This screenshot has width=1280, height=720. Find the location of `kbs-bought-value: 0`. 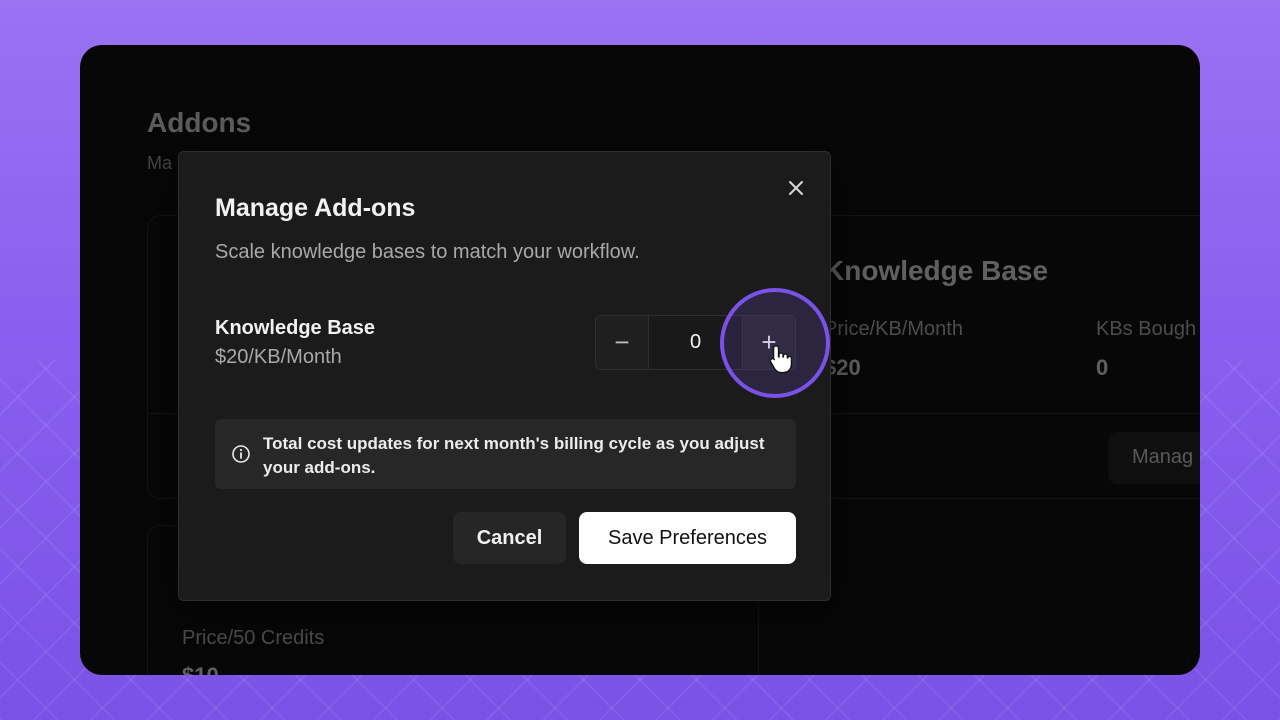

kbs-bought-value: 0 is located at coordinates (1102, 367).